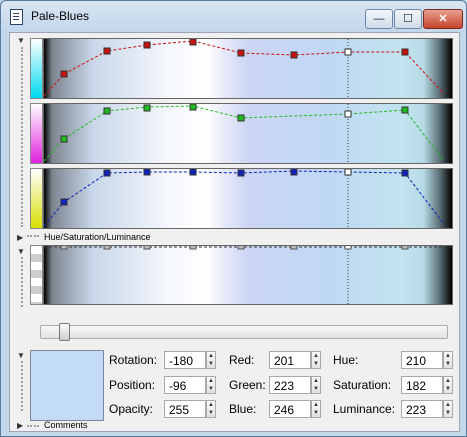 The image size is (467, 437). What do you see at coordinates (36, 198) in the screenshot?
I see `blue-channel-strip` at bounding box center [36, 198].